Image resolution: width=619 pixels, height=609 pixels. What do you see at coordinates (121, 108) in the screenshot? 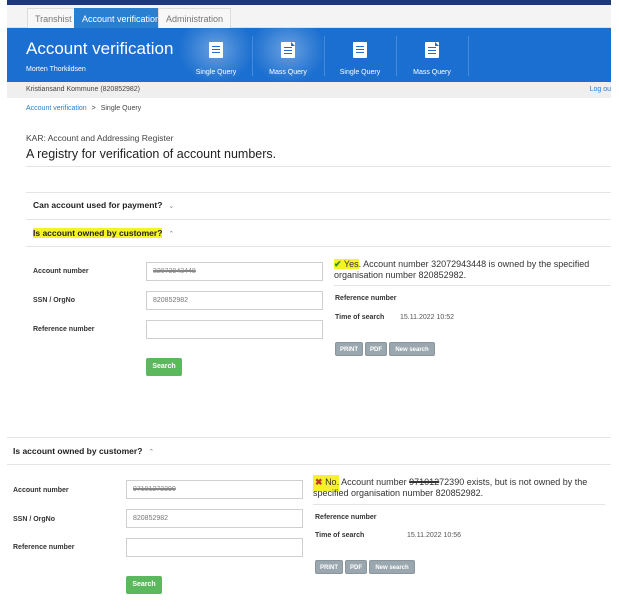
I see `breadcrumb-current: Single Query` at bounding box center [121, 108].